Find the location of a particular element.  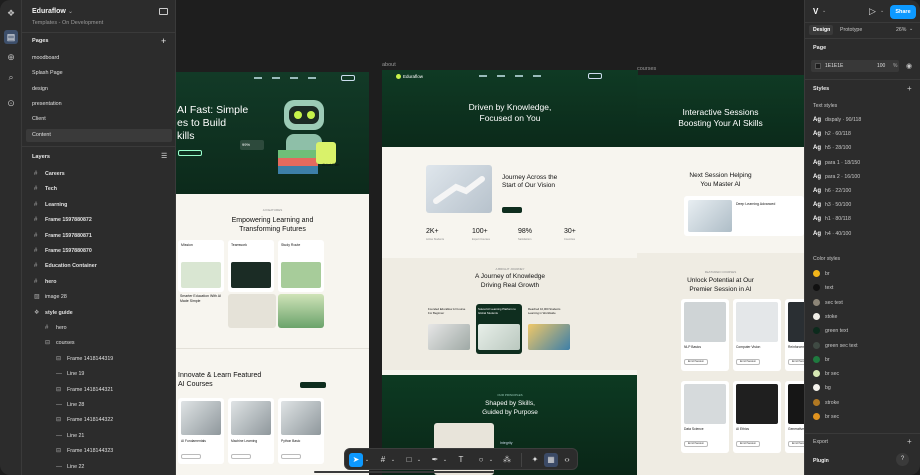

next-session-card: Deep Learning Advanced is located at coordinates (744, 216).